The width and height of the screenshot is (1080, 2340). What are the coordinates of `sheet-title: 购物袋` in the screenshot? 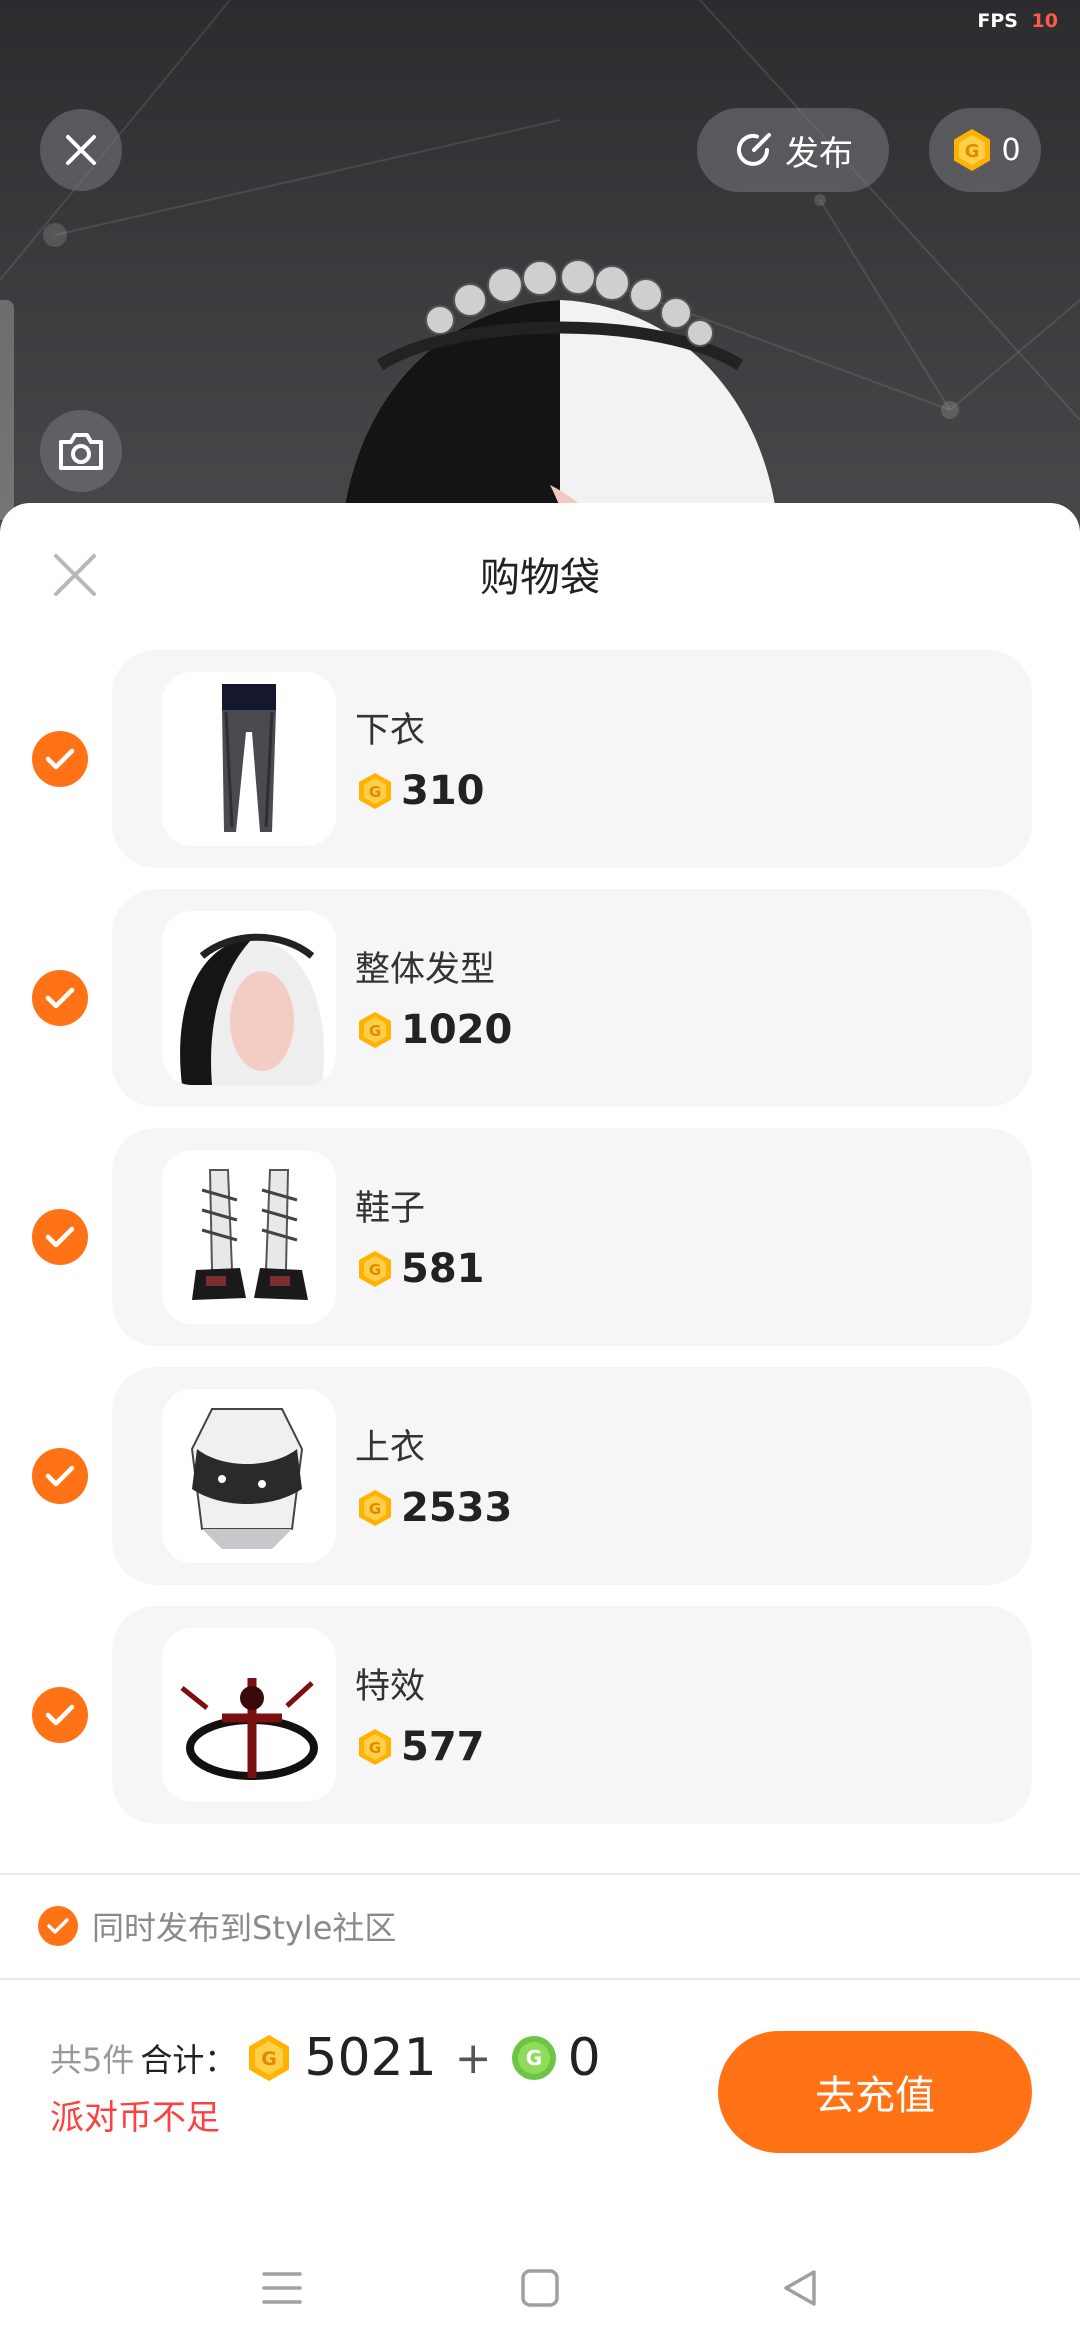 It's located at (540, 578).